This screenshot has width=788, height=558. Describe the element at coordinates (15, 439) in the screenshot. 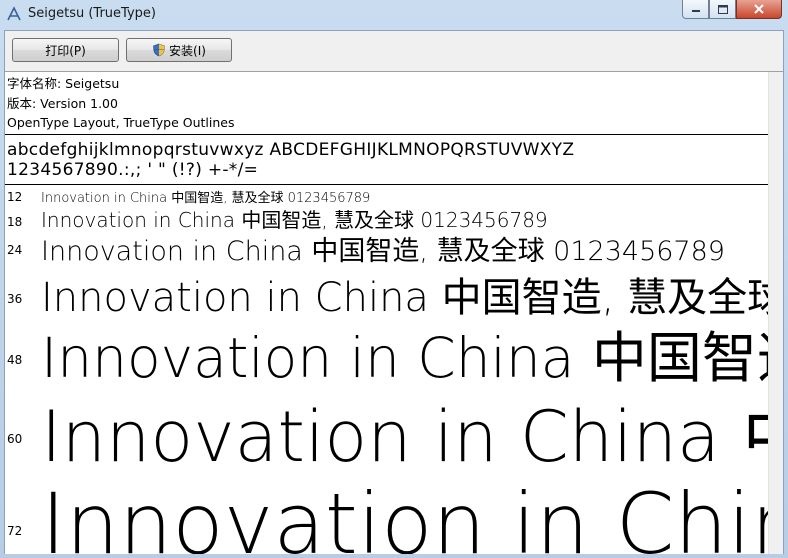

I see `sample-size-label: 60` at that location.